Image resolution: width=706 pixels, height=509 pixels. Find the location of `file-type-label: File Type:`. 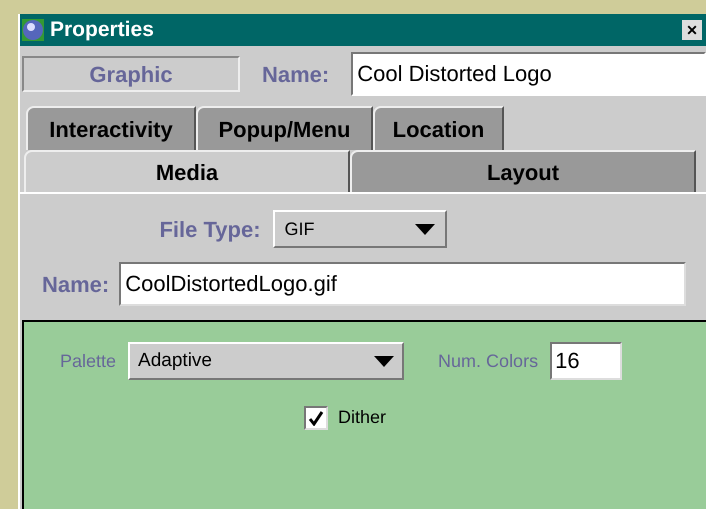

file-type-label: File Type: is located at coordinates (210, 230).